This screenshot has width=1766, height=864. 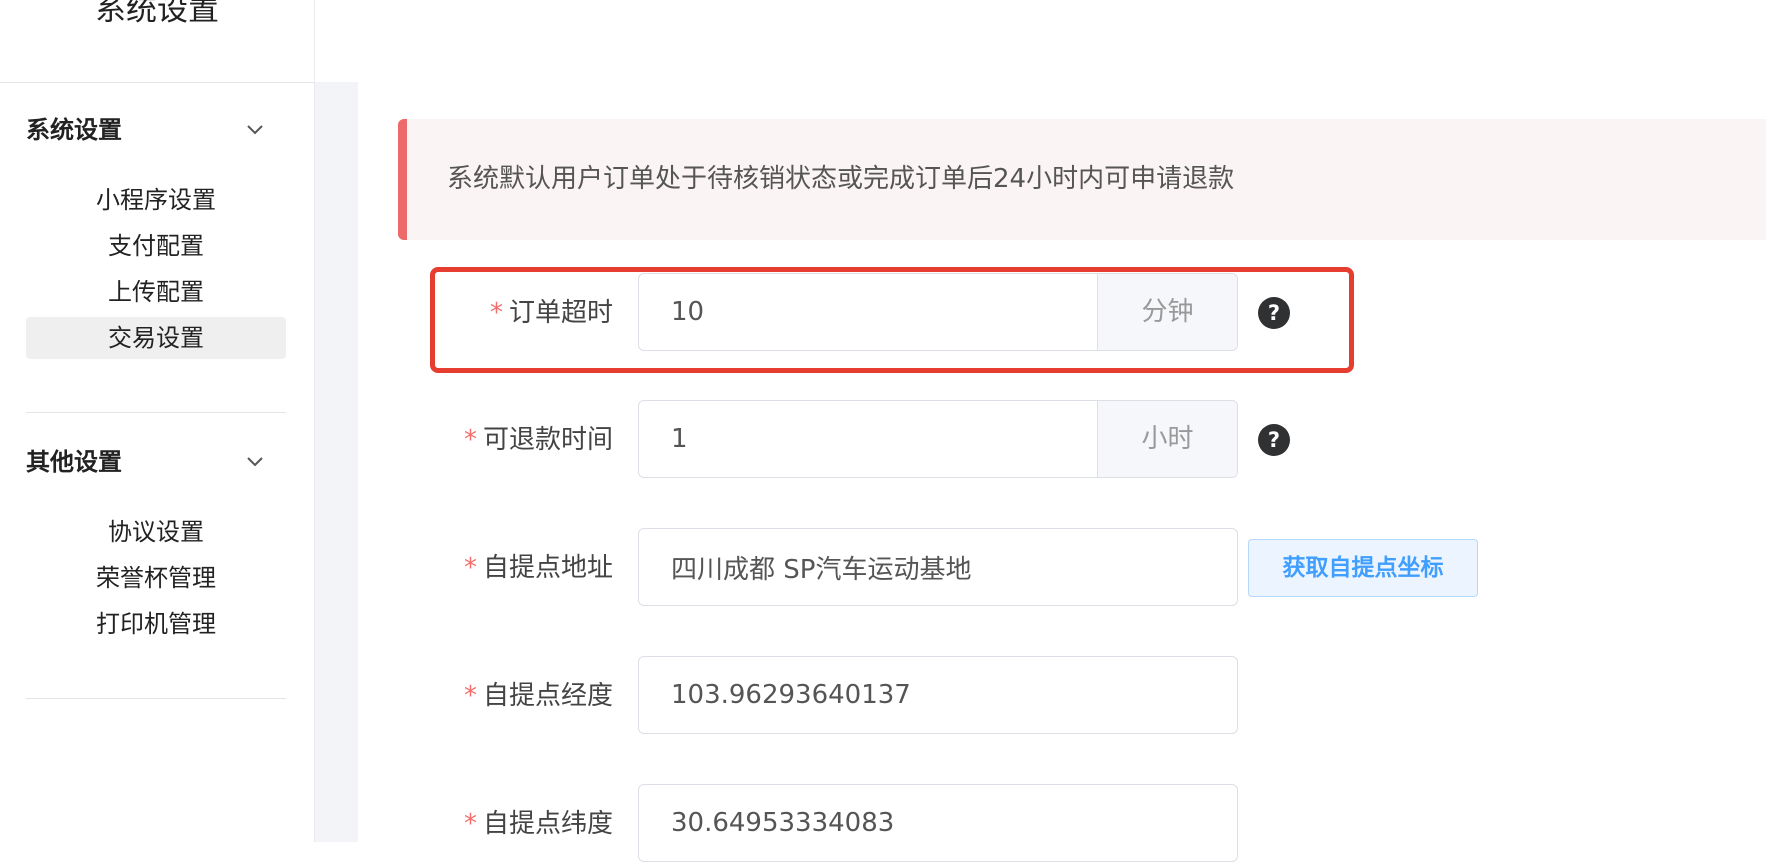 I want to click on menu-item-printer-management: 打印机管理, so click(x=156, y=624).